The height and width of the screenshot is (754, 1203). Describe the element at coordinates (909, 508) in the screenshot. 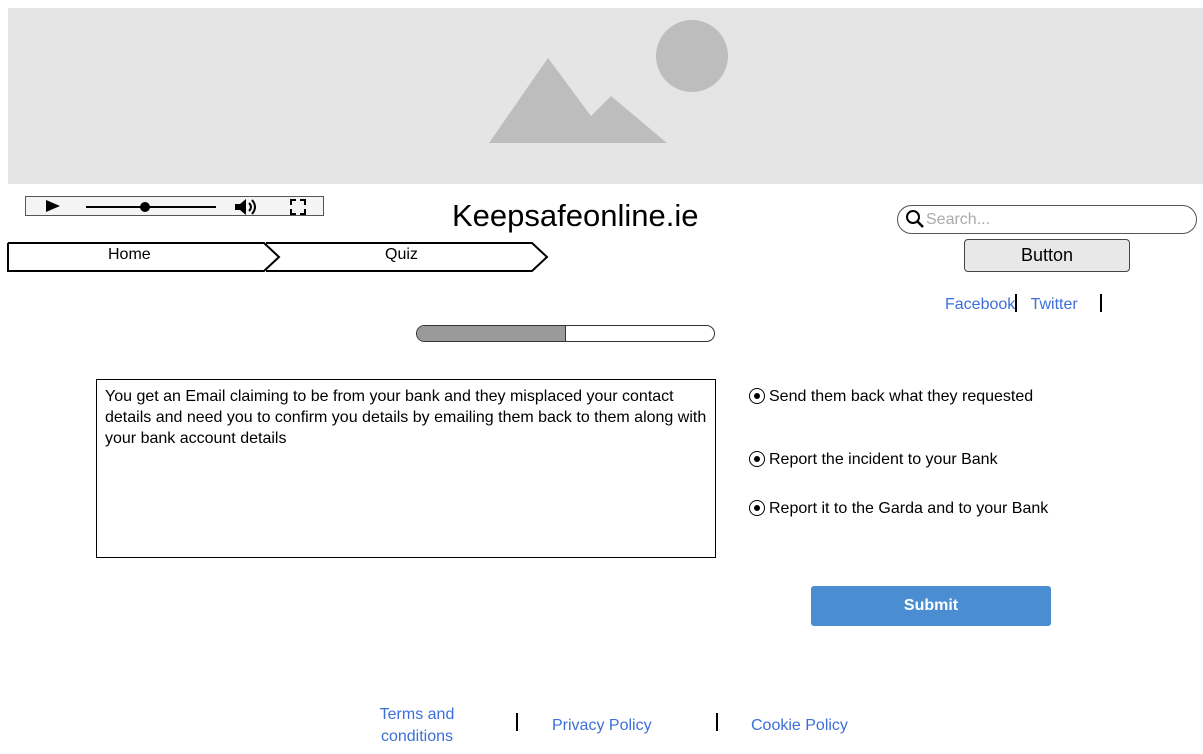

I see `answer-label: Report it to the Garda and to your Bank` at that location.